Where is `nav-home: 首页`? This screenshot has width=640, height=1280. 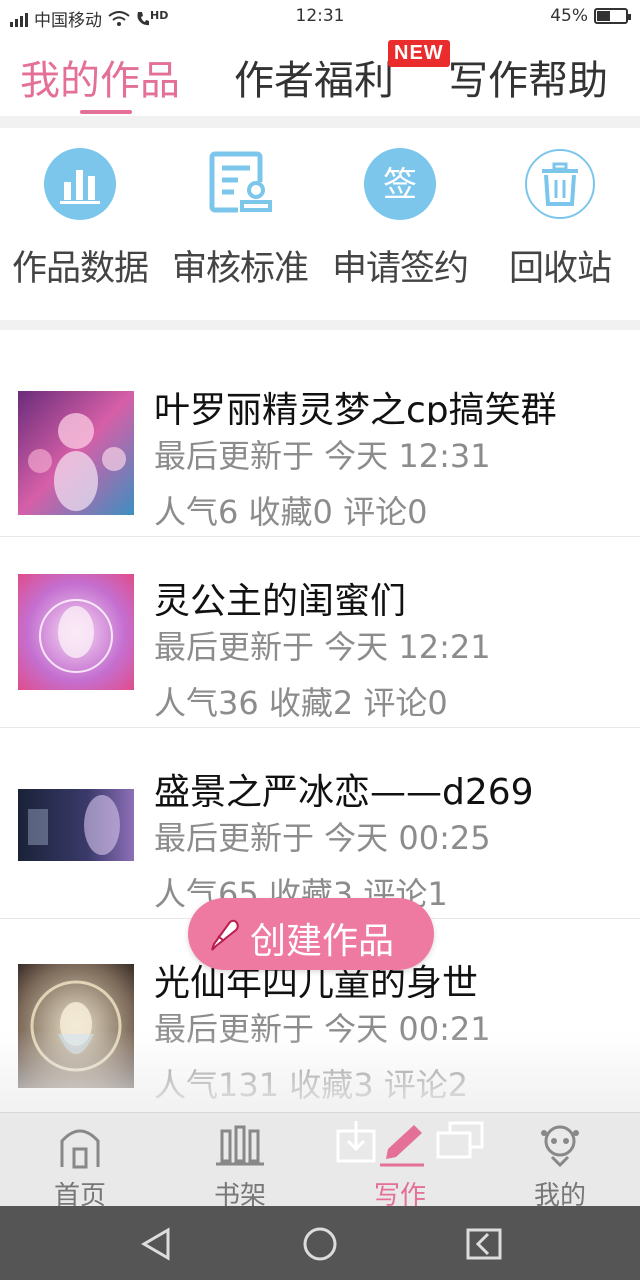
nav-home: 首页 is located at coordinates (80, 1165).